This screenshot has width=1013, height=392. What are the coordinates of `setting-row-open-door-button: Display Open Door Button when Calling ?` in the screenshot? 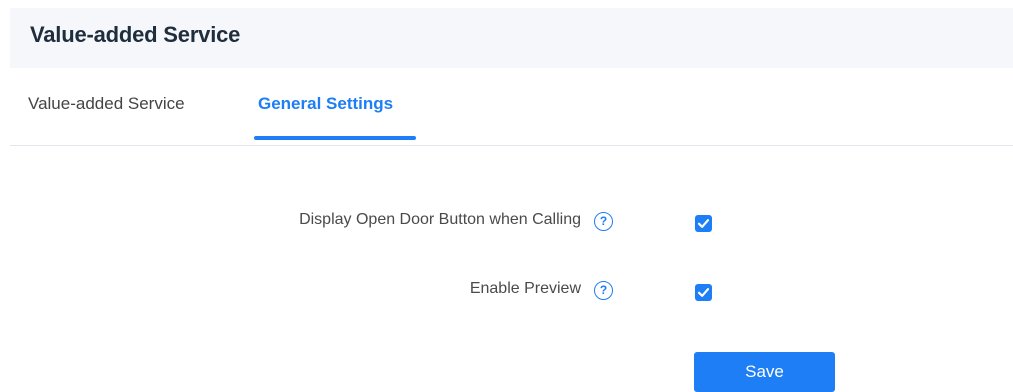 It's located at (506, 222).